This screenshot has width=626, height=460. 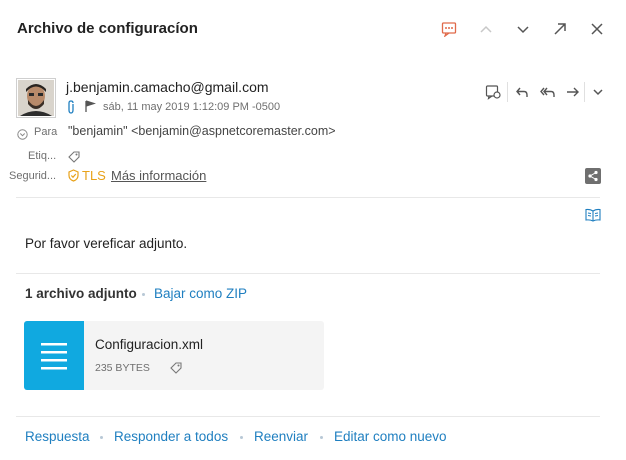 What do you see at coordinates (73, 175) in the screenshot?
I see `shield-icon` at bounding box center [73, 175].